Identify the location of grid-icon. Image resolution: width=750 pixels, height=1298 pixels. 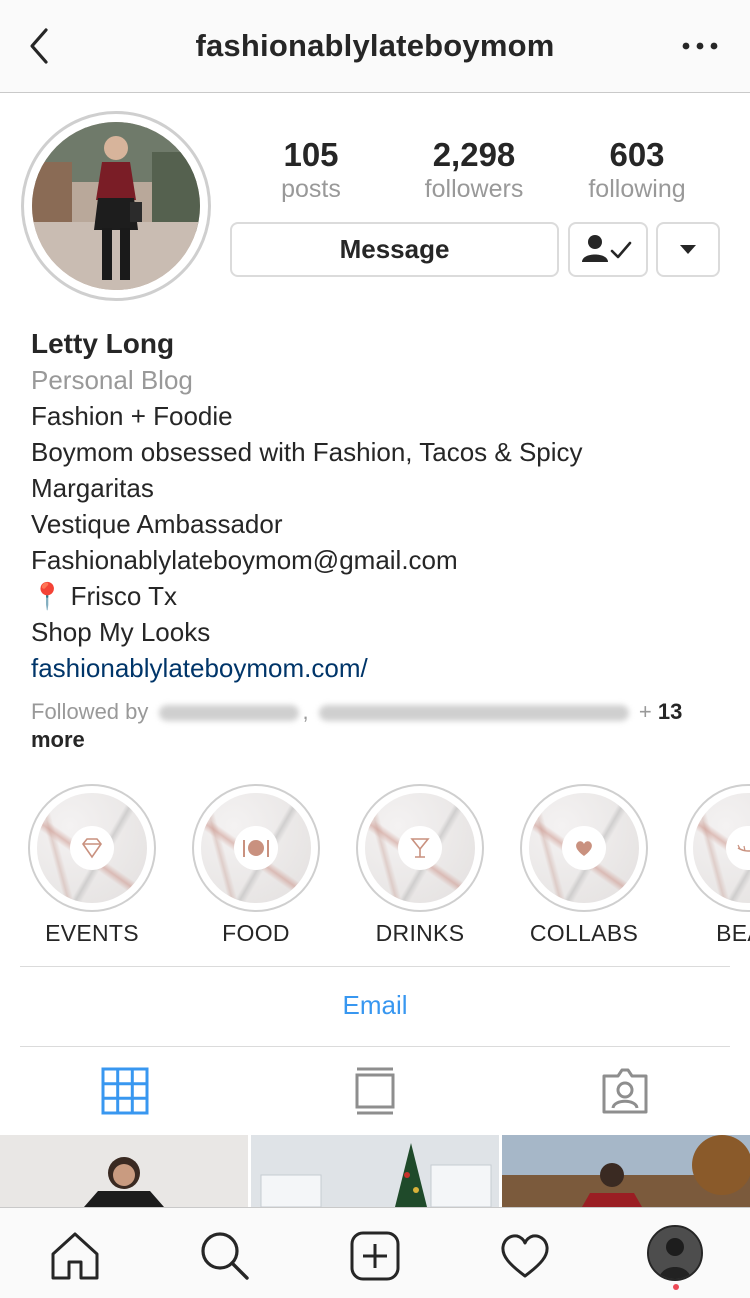
(125, 1091).